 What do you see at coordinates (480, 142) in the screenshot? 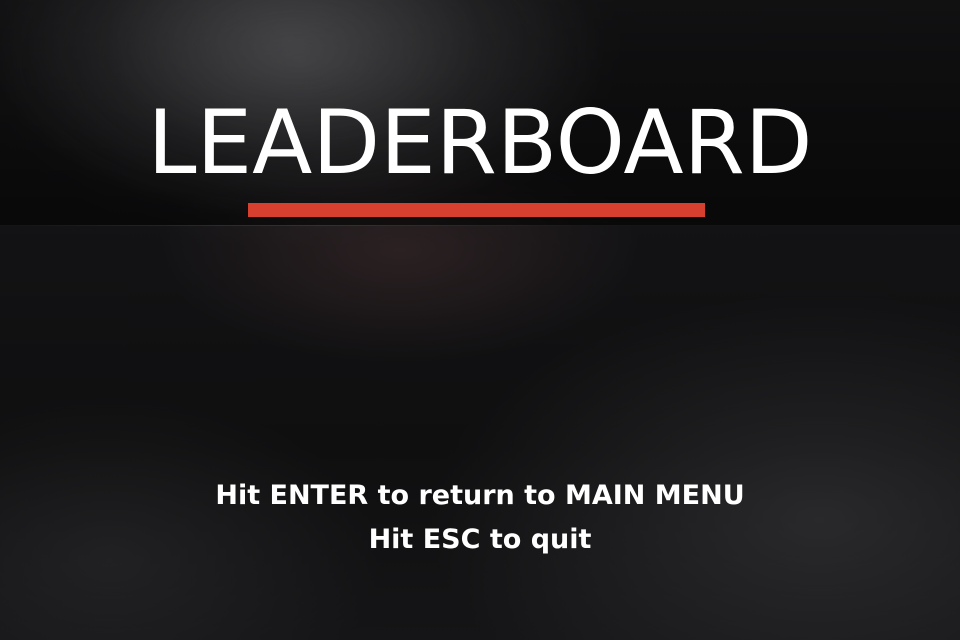
I see `page-title: LEADERBOARD` at bounding box center [480, 142].